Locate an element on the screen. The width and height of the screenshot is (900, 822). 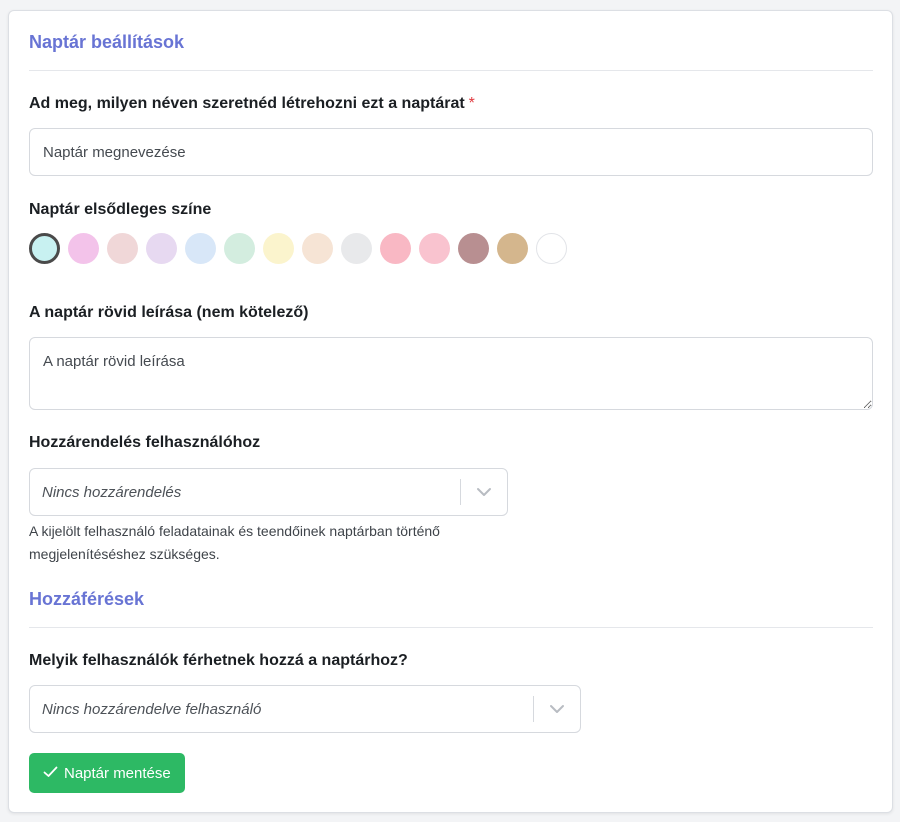
required-mark: * is located at coordinates (471, 103).